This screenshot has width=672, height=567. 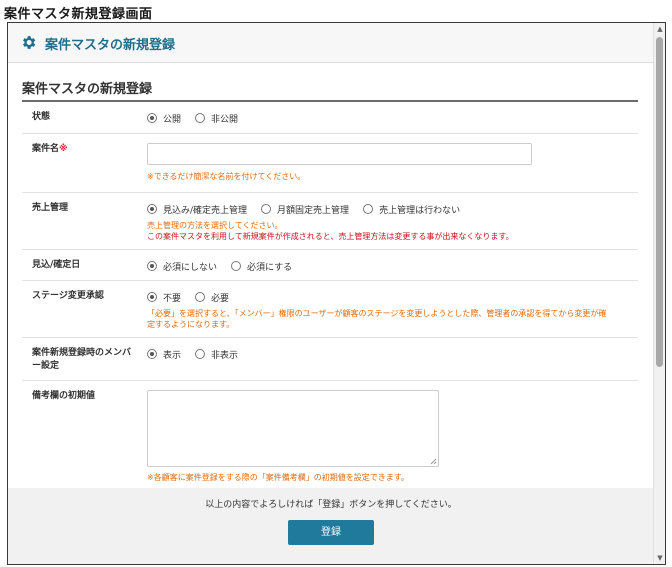 I want to click on scroll-up-arrow-icon: ▲, so click(x=659, y=29).